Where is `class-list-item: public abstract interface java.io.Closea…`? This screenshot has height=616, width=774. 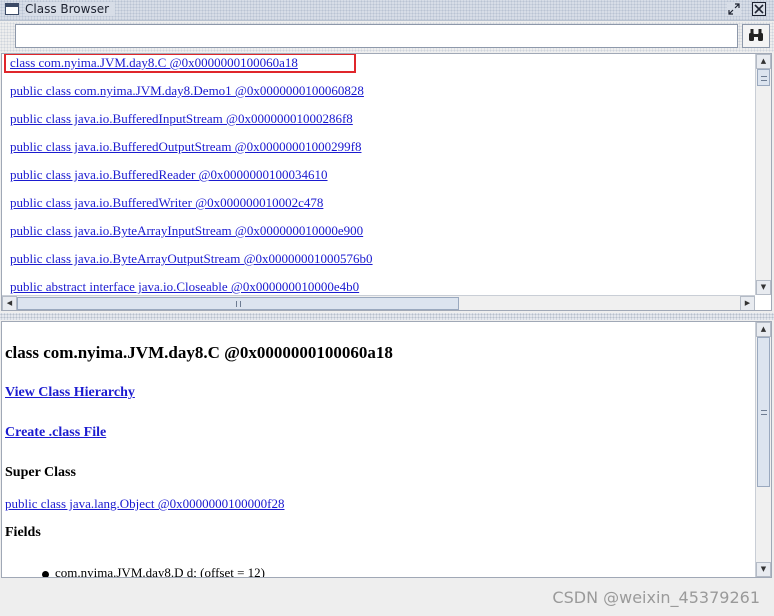
class-list-item: public abstract interface java.io.Closea… is located at coordinates (184, 287).